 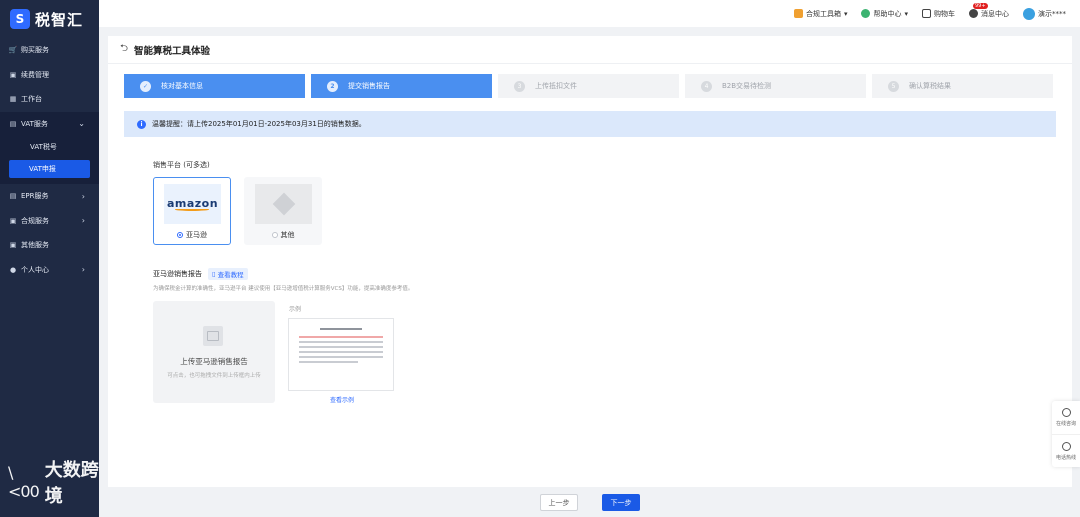 I want to click on chat-icon, so click(x=1066, y=412).